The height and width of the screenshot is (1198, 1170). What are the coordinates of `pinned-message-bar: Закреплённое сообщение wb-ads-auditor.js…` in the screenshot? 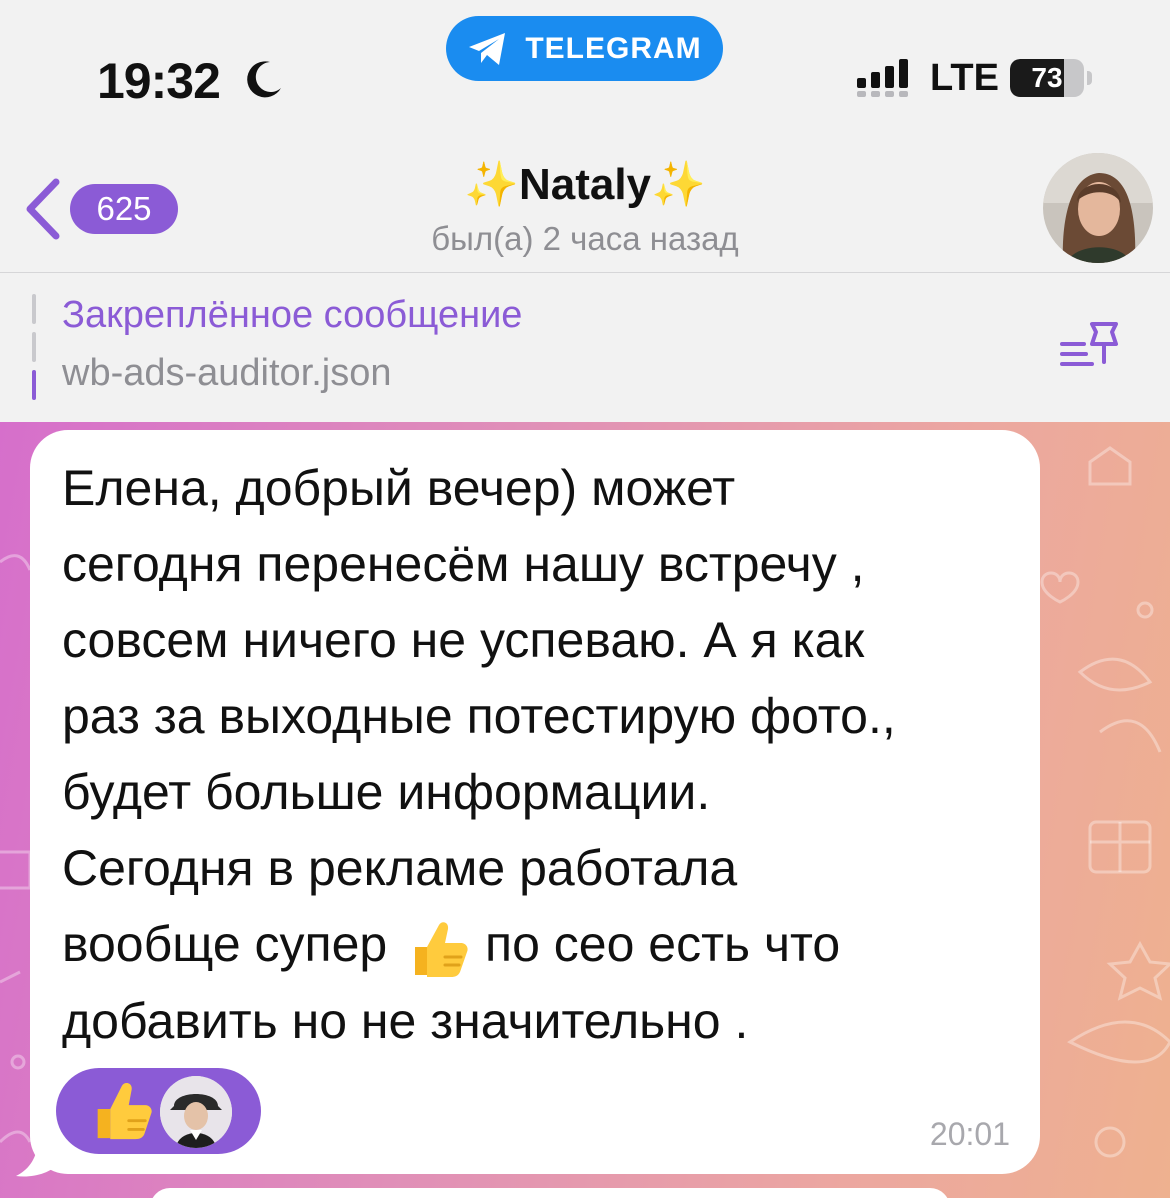 It's located at (585, 348).